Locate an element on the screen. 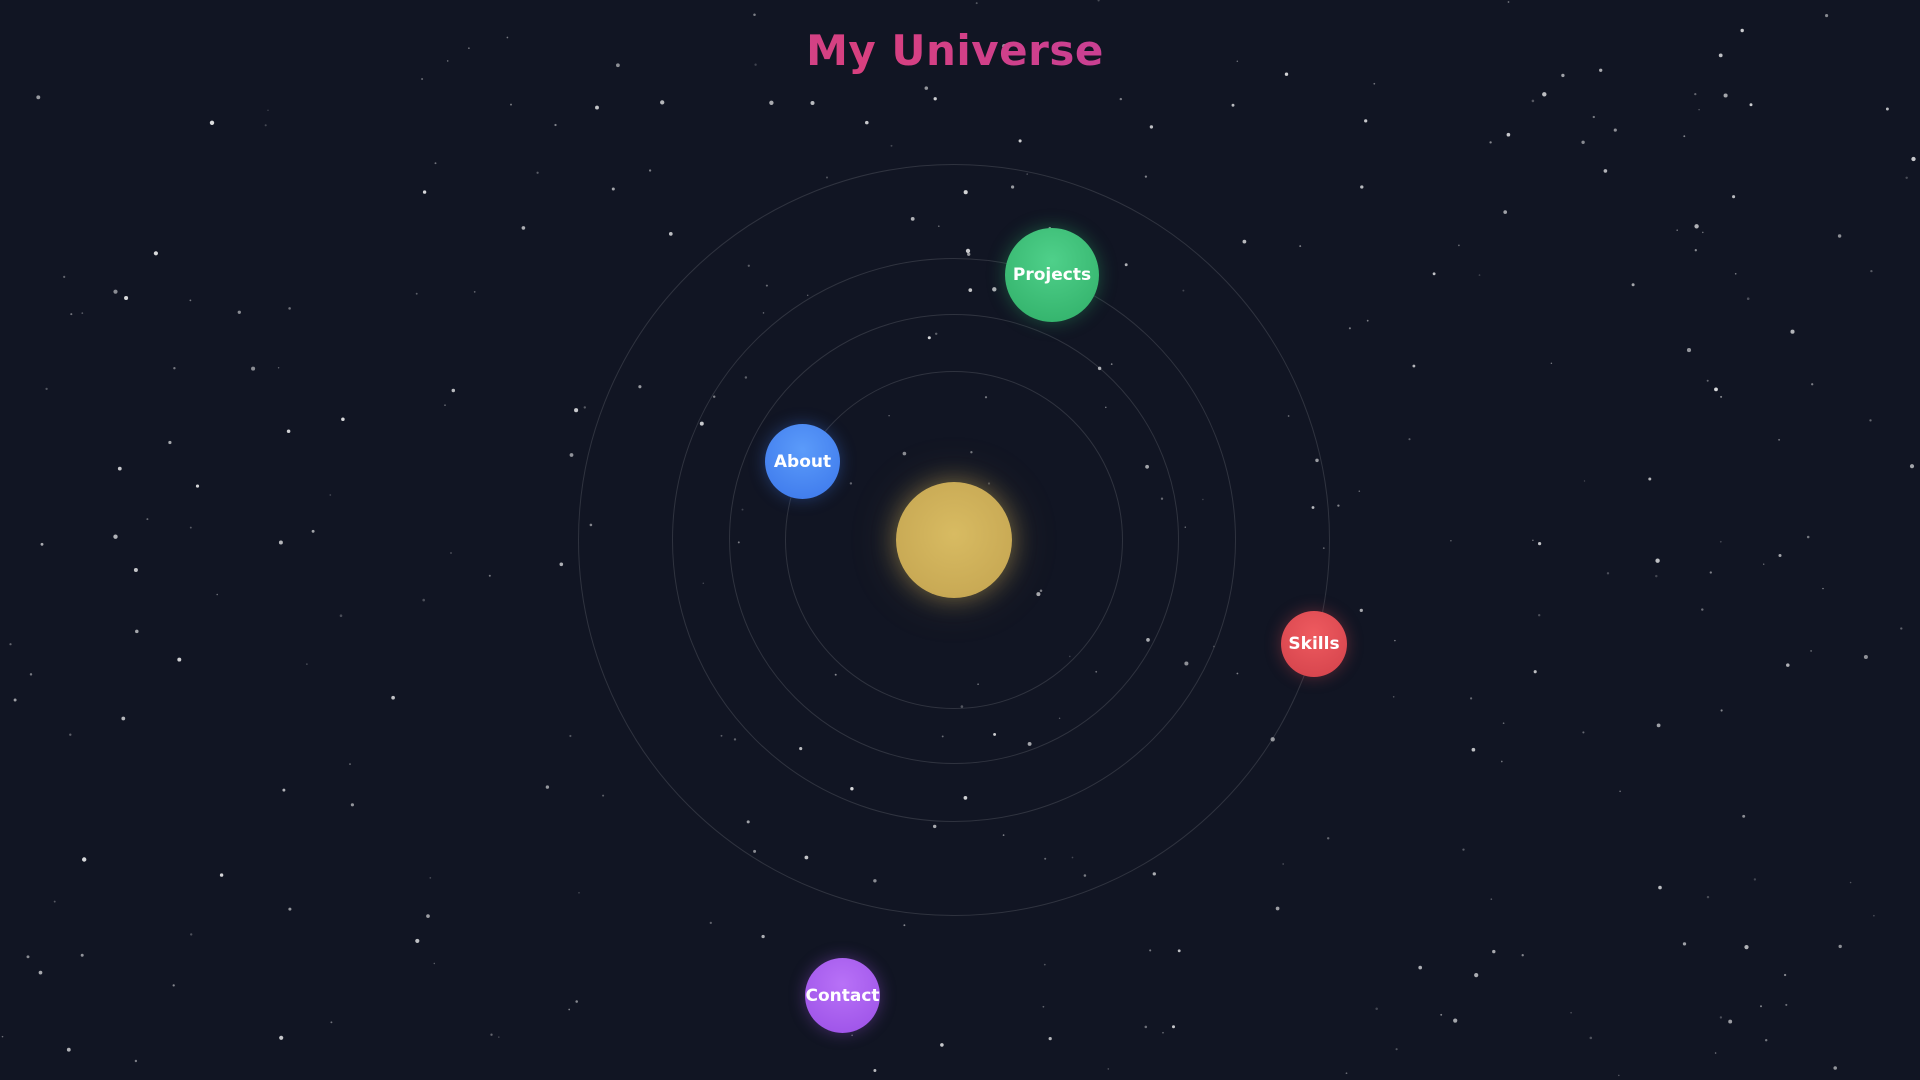  planet-about-button: About is located at coordinates (802, 461).